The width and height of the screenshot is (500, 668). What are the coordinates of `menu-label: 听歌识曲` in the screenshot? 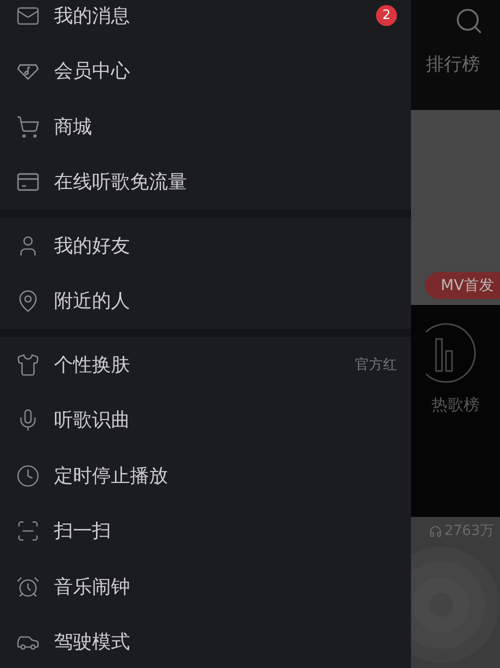 It's located at (92, 421).